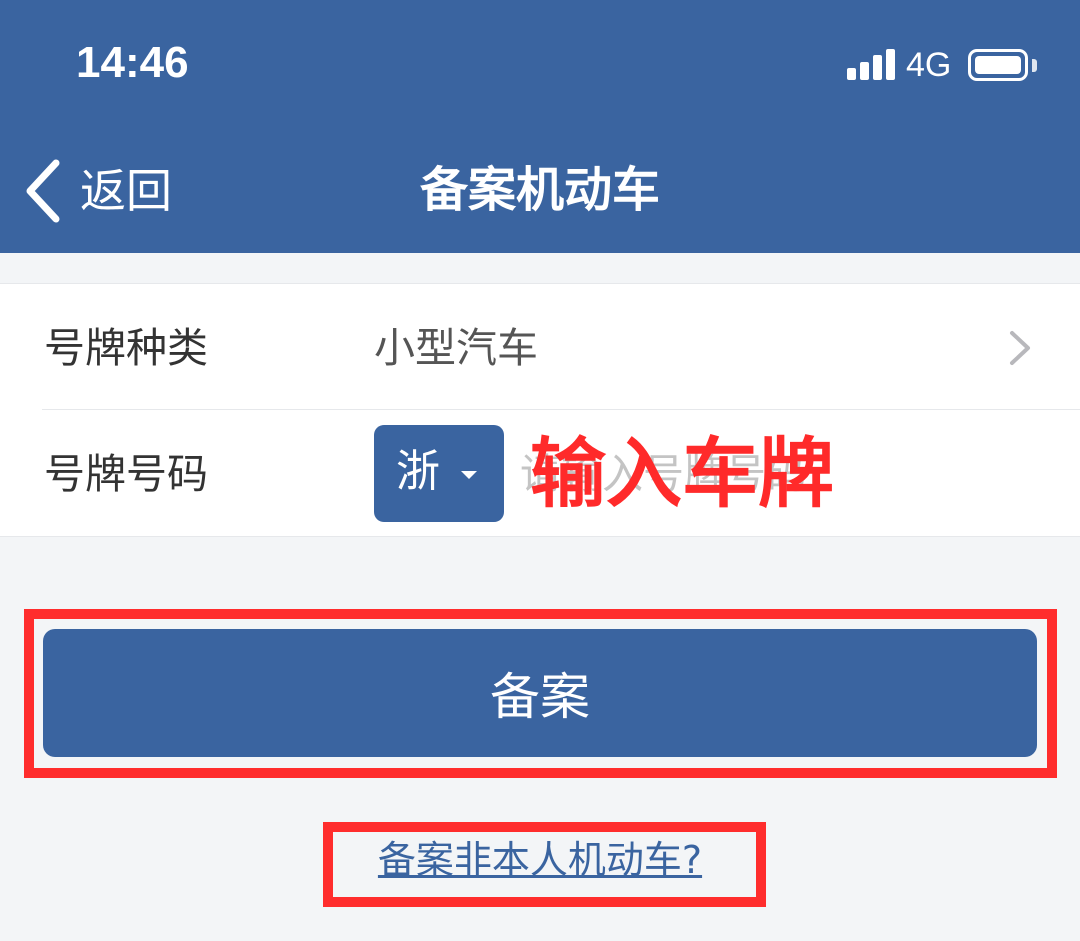 Image resolution: width=1080 pixels, height=941 pixels. Describe the element at coordinates (1034, 65) in the screenshot. I see `battery-tip` at that location.